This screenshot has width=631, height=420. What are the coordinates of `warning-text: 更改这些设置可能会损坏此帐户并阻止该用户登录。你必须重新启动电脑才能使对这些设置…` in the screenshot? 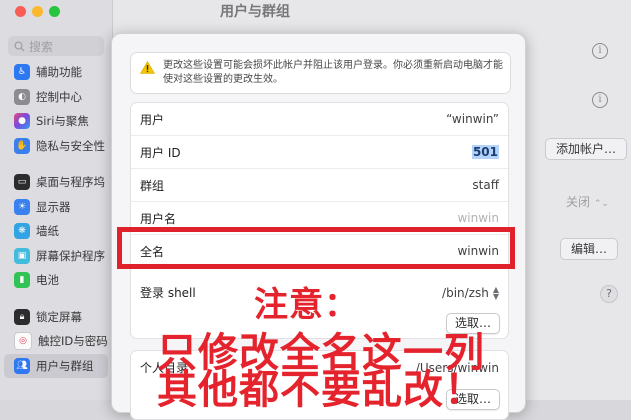 It's located at (333, 72).